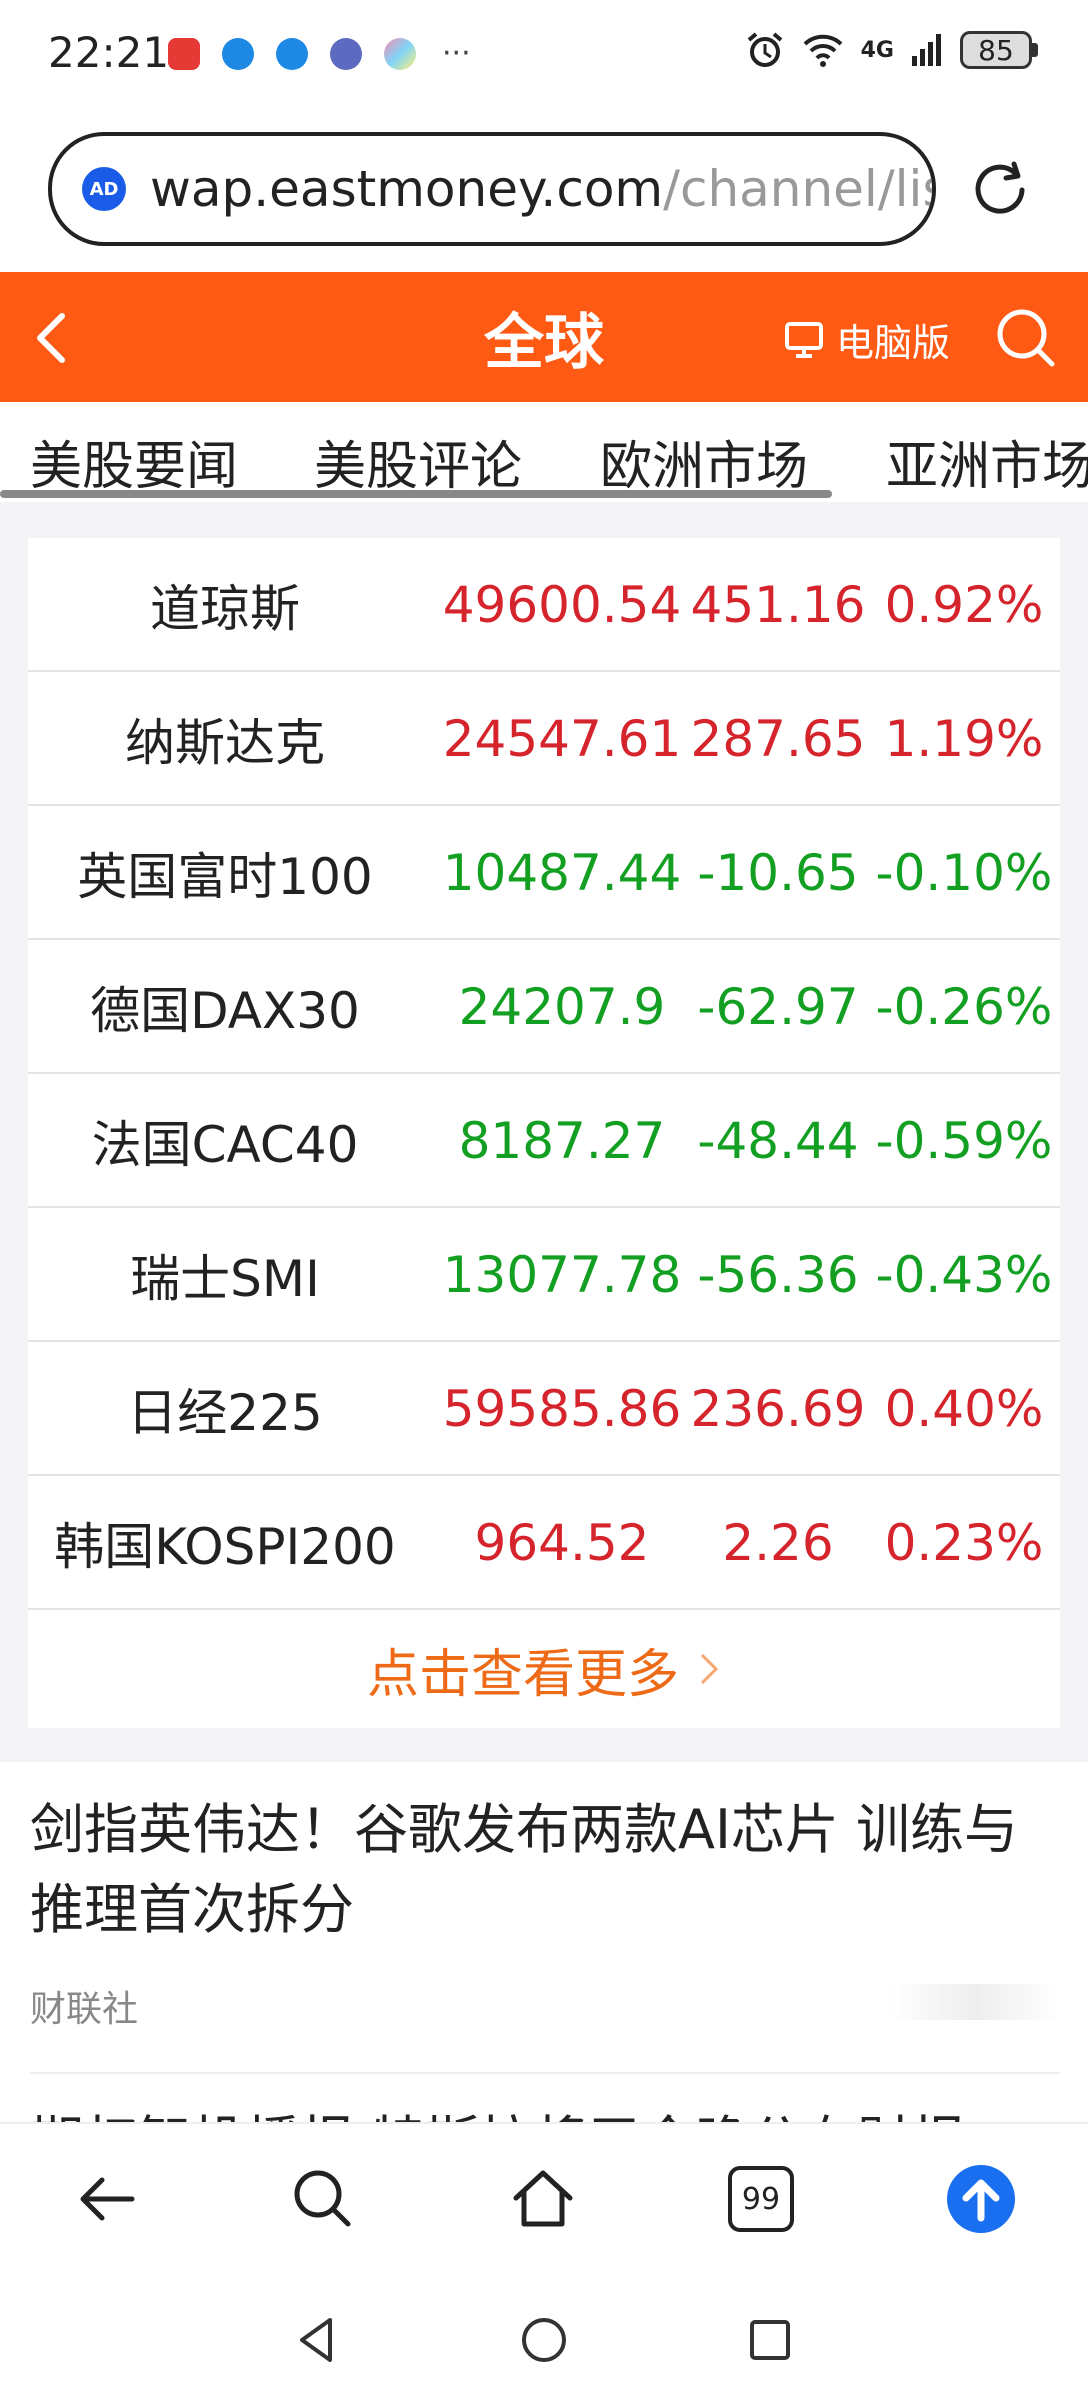 This screenshot has width=1088, height=2400. What do you see at coordinates (225, 743) in the screenshot?
I see `index-name: 纳斯达克` at bounding box center [225, 743].